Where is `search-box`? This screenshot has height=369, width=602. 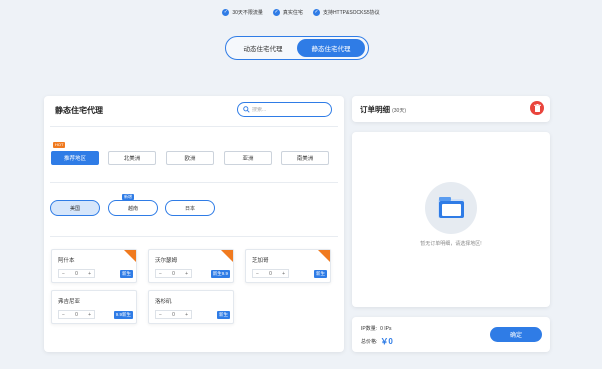
search-box is located at coordinates (284, 109).